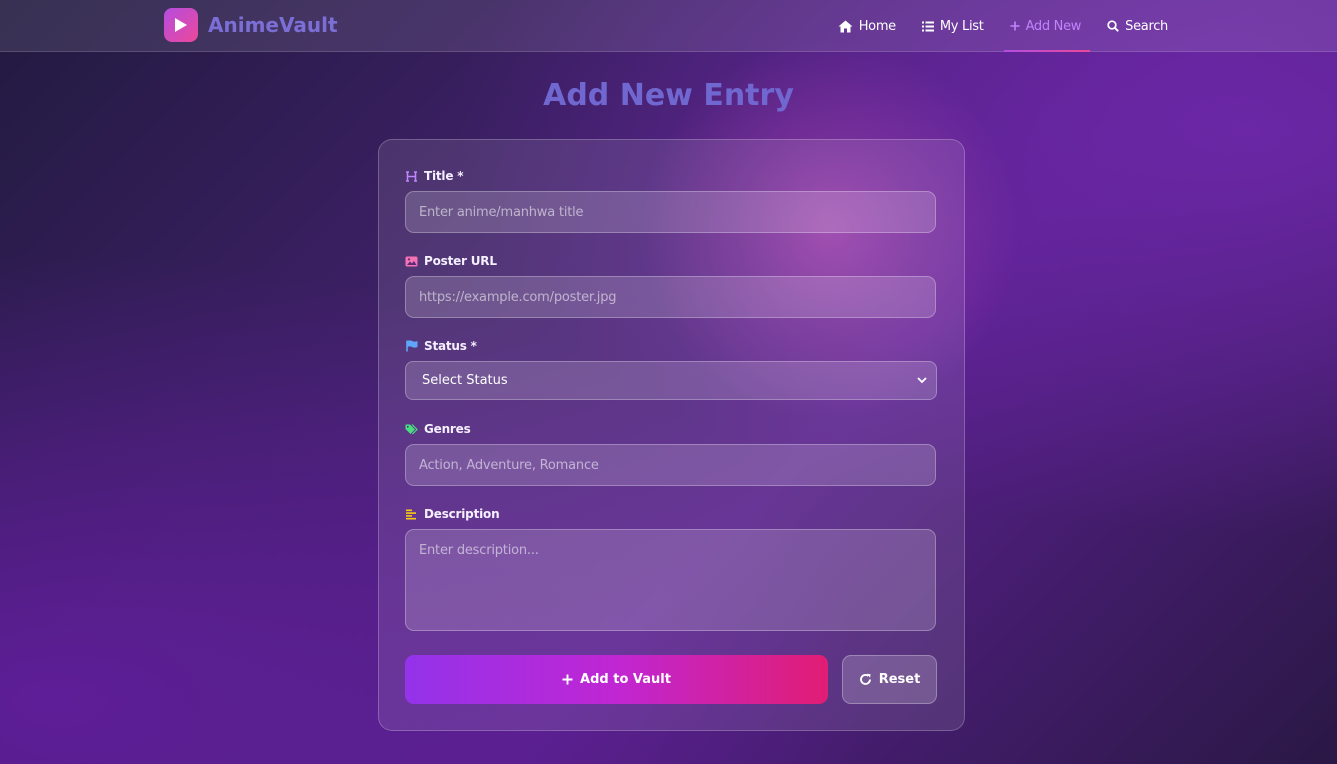  I want to click on brand: AnimeVault, so click(251, 25).